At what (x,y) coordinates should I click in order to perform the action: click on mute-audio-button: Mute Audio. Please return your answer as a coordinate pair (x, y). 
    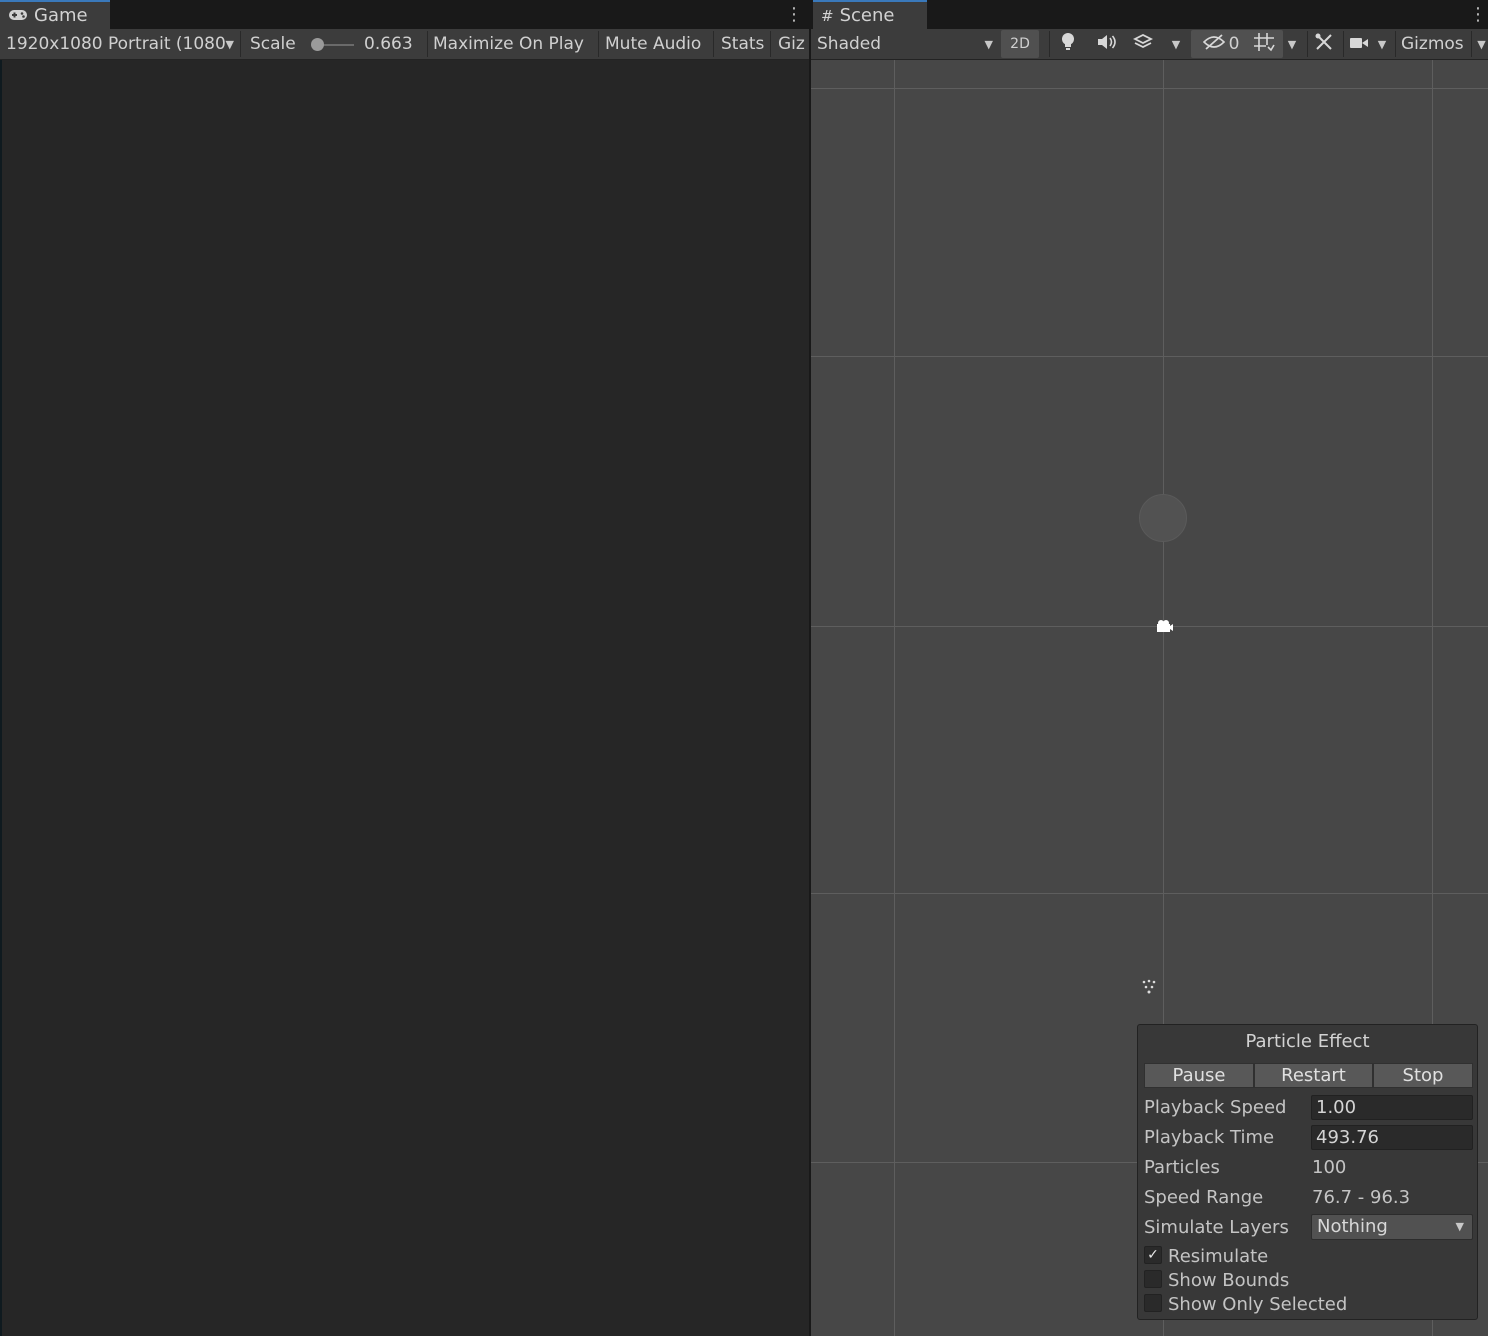
    Looking at the image, I should click on (657, 44).